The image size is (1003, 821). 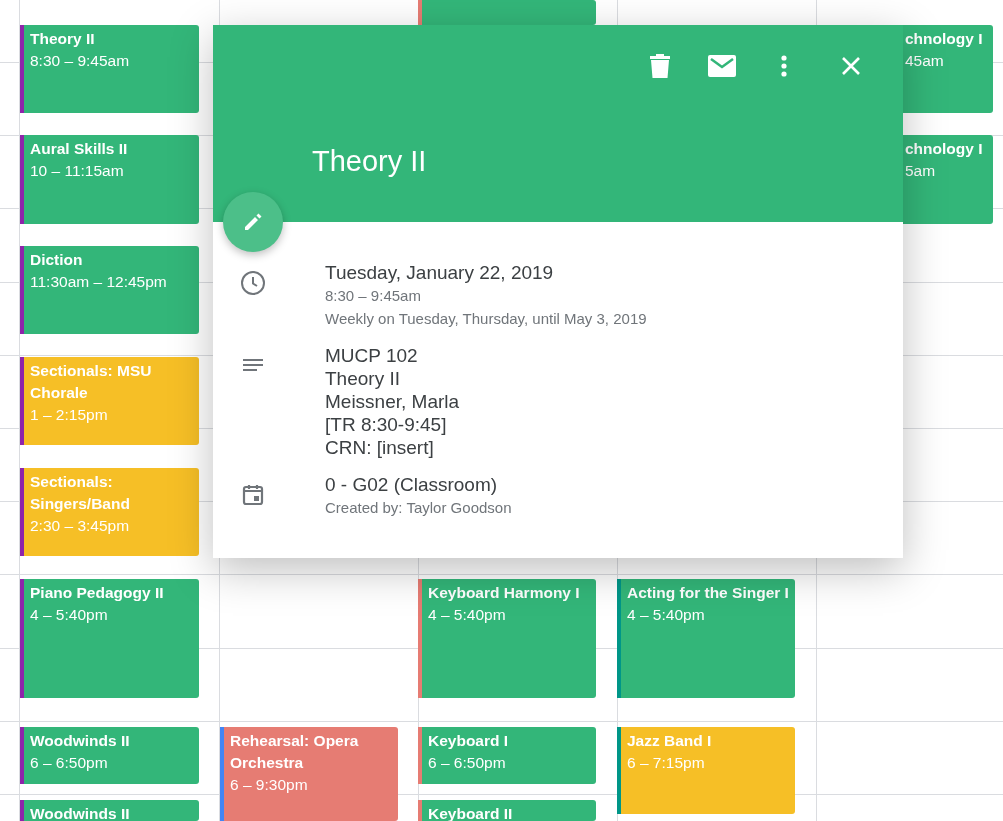 What do you see at coordinates (63, 39) in the screenshot?
I see `event-title: Theory II` at bounding box center [63, 39].